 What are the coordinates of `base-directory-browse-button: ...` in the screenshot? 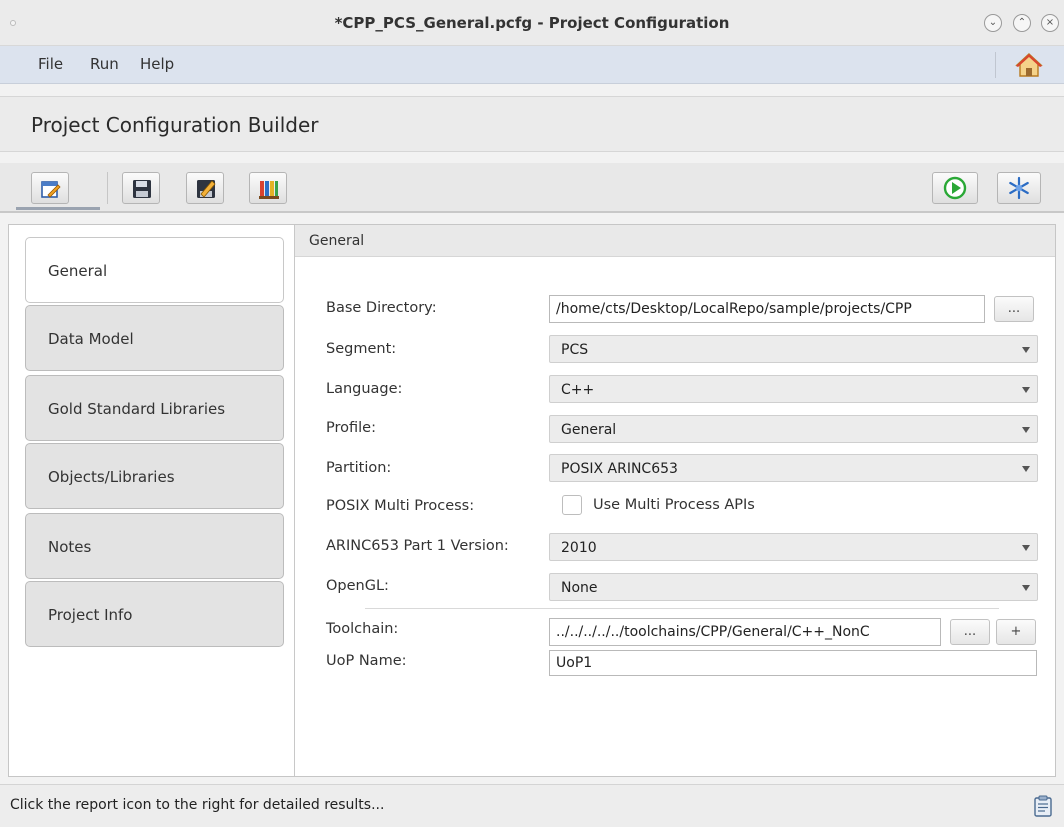 It's located at (1014, 309).